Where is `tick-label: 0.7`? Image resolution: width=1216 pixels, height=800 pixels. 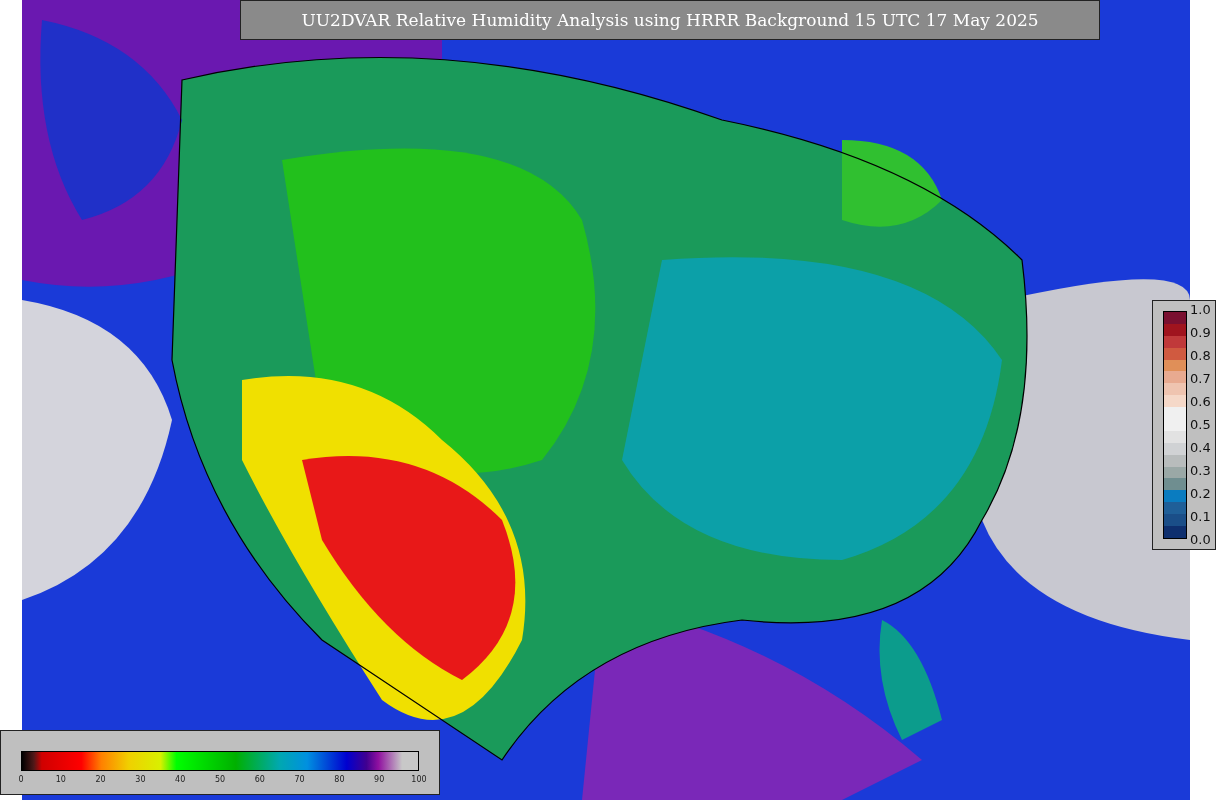 tick-label: 0.7 is located at coordinates (1200, 379).